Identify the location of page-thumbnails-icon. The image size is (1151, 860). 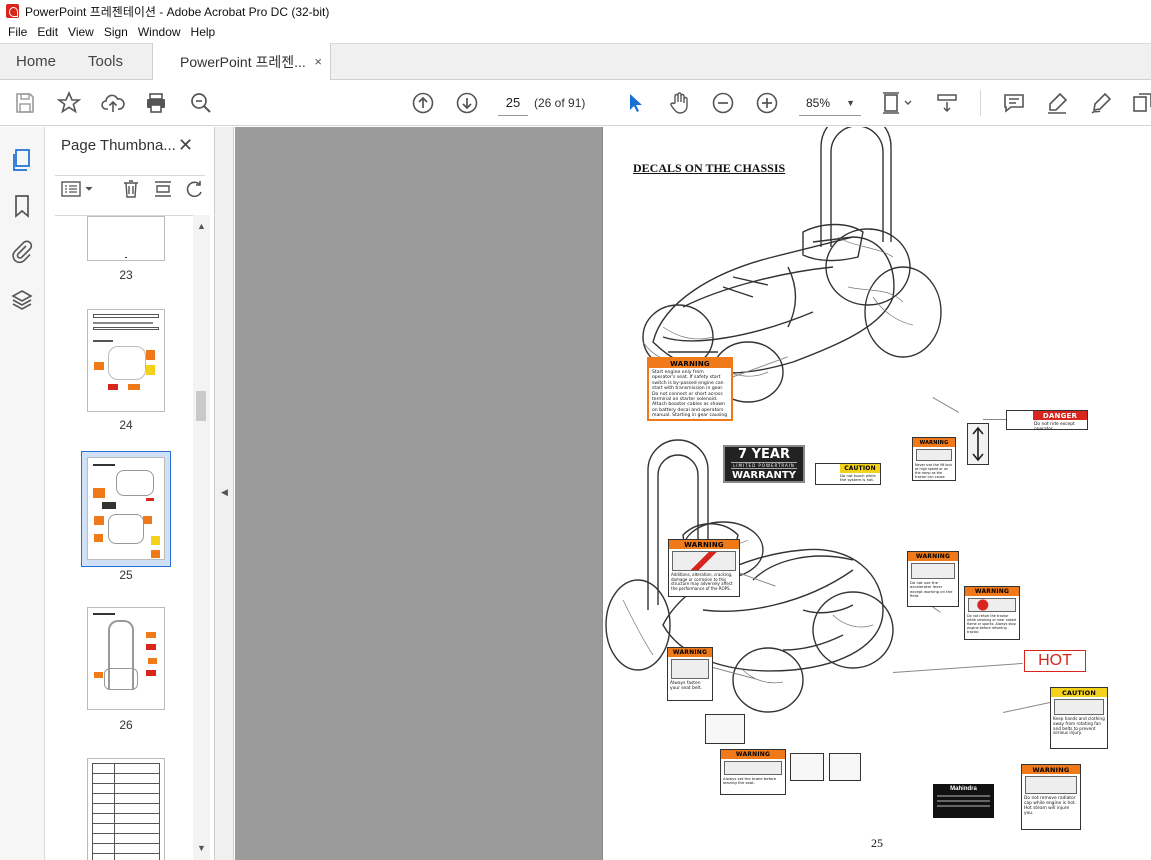
(22, 160).